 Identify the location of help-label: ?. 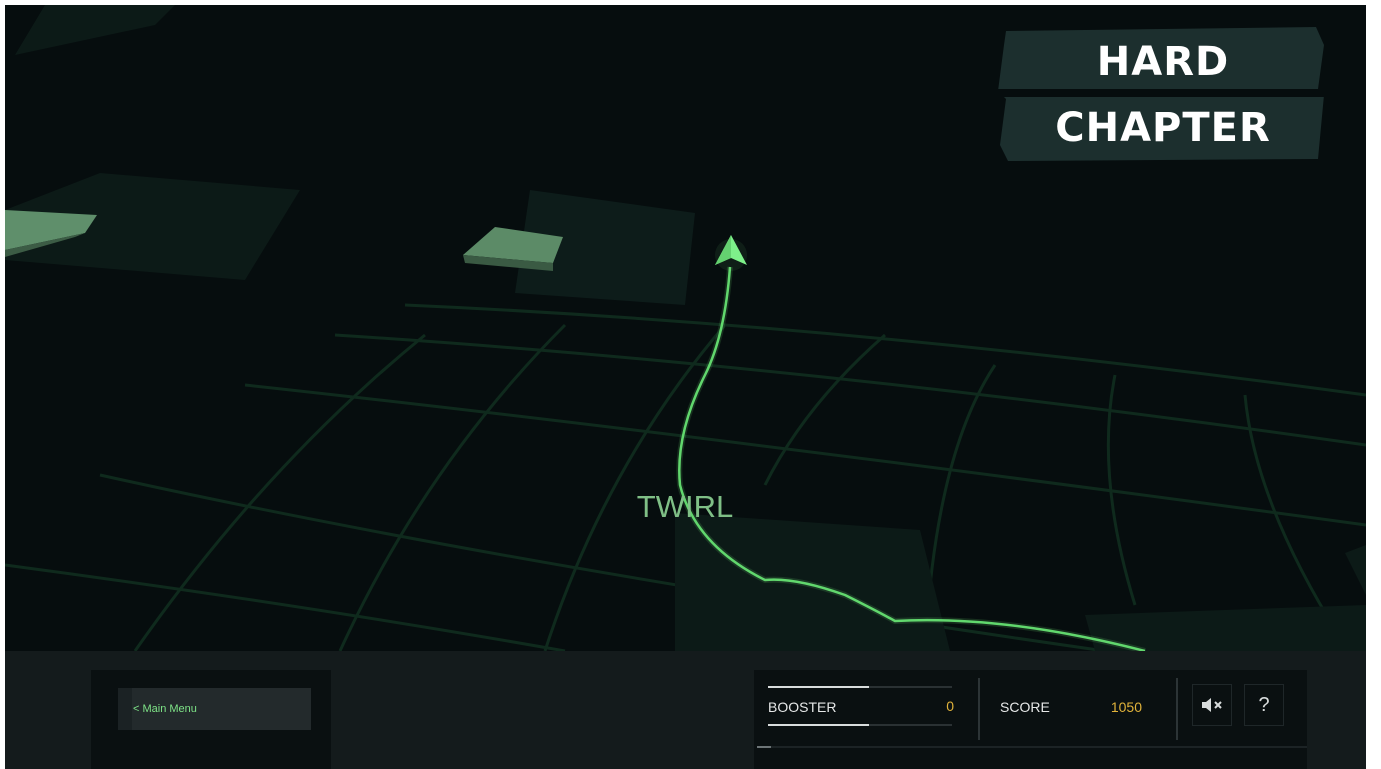
(1264, 704).